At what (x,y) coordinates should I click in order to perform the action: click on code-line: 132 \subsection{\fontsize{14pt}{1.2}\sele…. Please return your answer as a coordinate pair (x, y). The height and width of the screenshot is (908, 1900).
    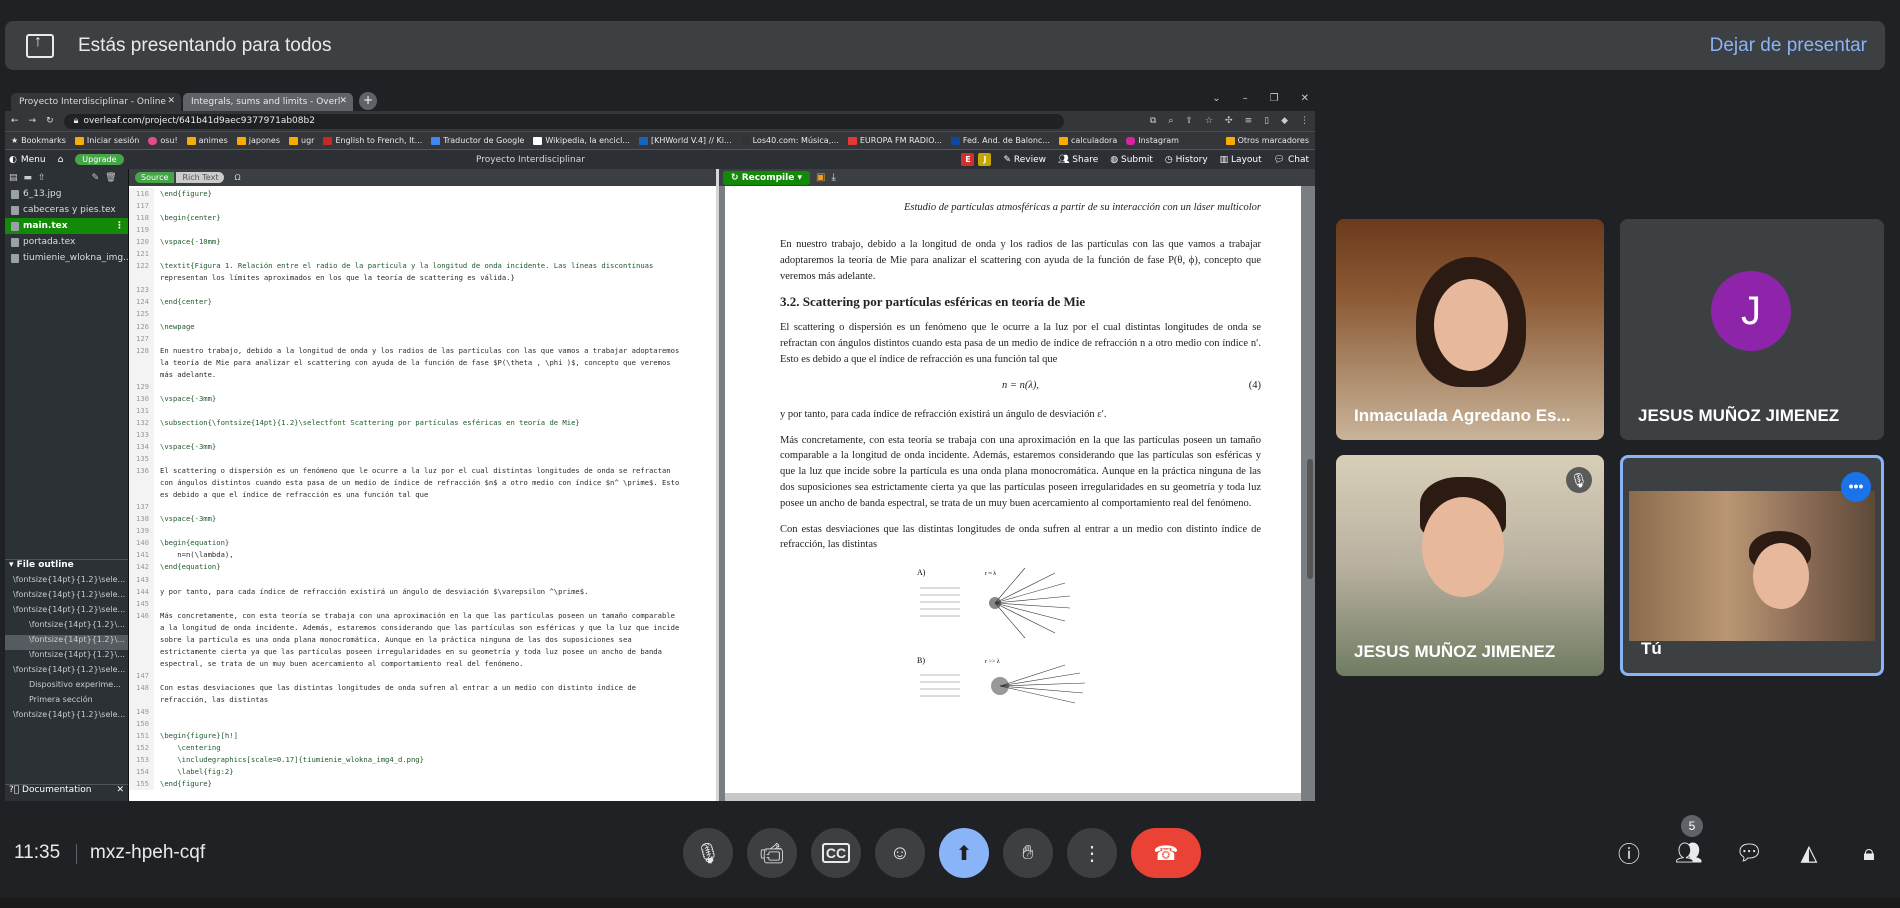
    Looking at the image, I should click on (422, 422).